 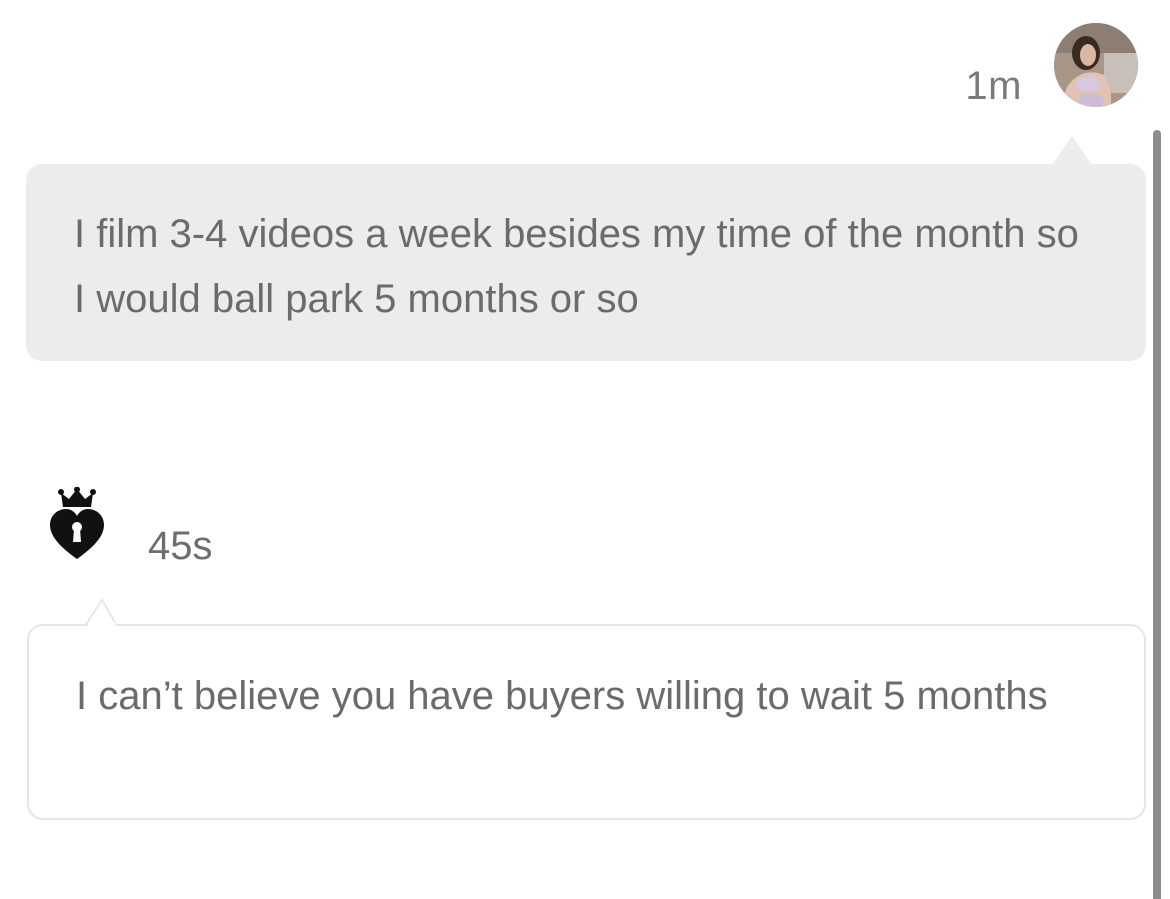 What do you see at coordinates (993, 86) in the screenshot?
I see `message-1-timestamp: 1m` at bounding box center [993, 86].